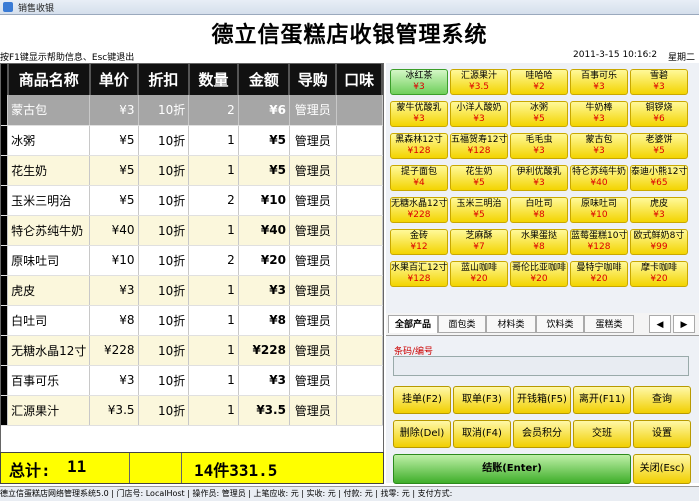  What do you see at coordinates (599, 178) in the screenshot?
I see `product-button: 特仑苏纯牛奶 ¥40` at bounding box center [599, 178].